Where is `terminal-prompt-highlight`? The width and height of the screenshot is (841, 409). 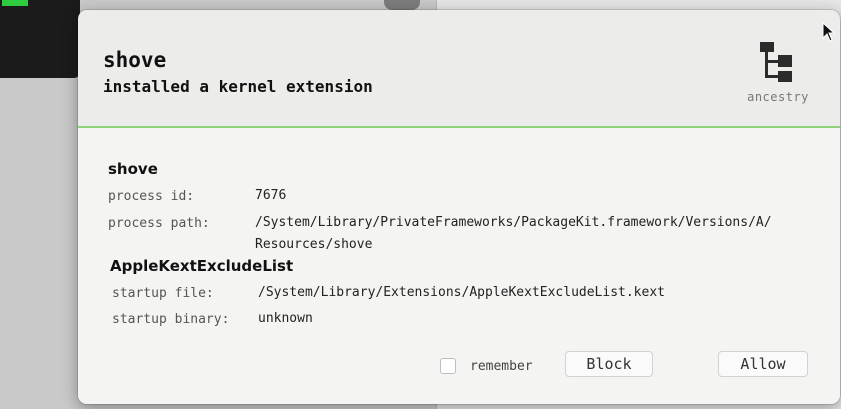
terminal-prompt-highlight is located at coordinates (15, 3).